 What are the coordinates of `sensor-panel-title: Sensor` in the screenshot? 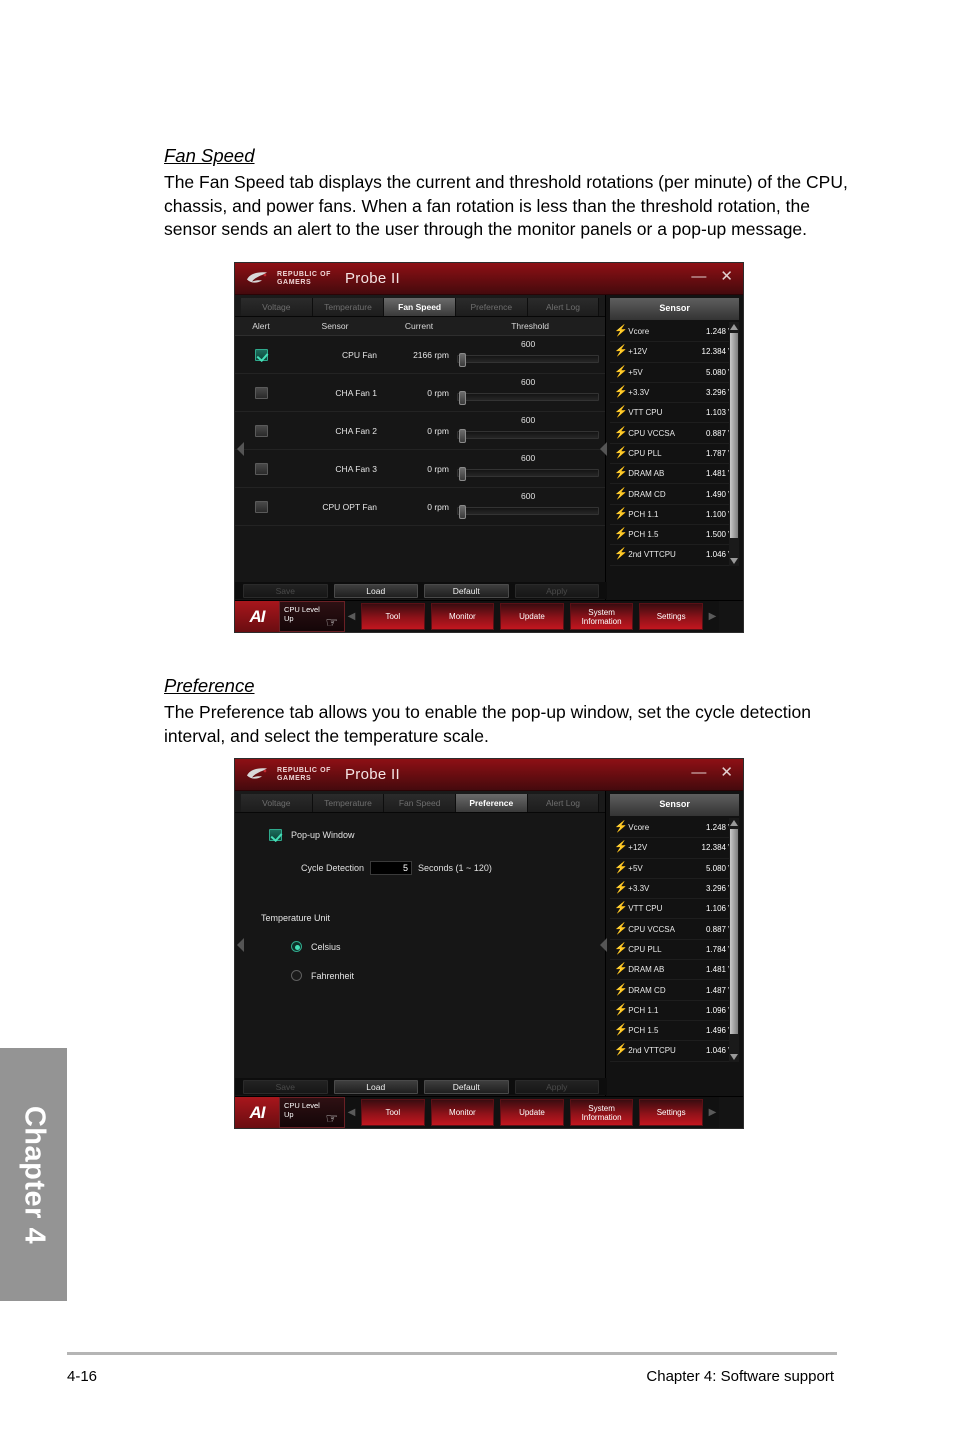 It's located at (674, 309).